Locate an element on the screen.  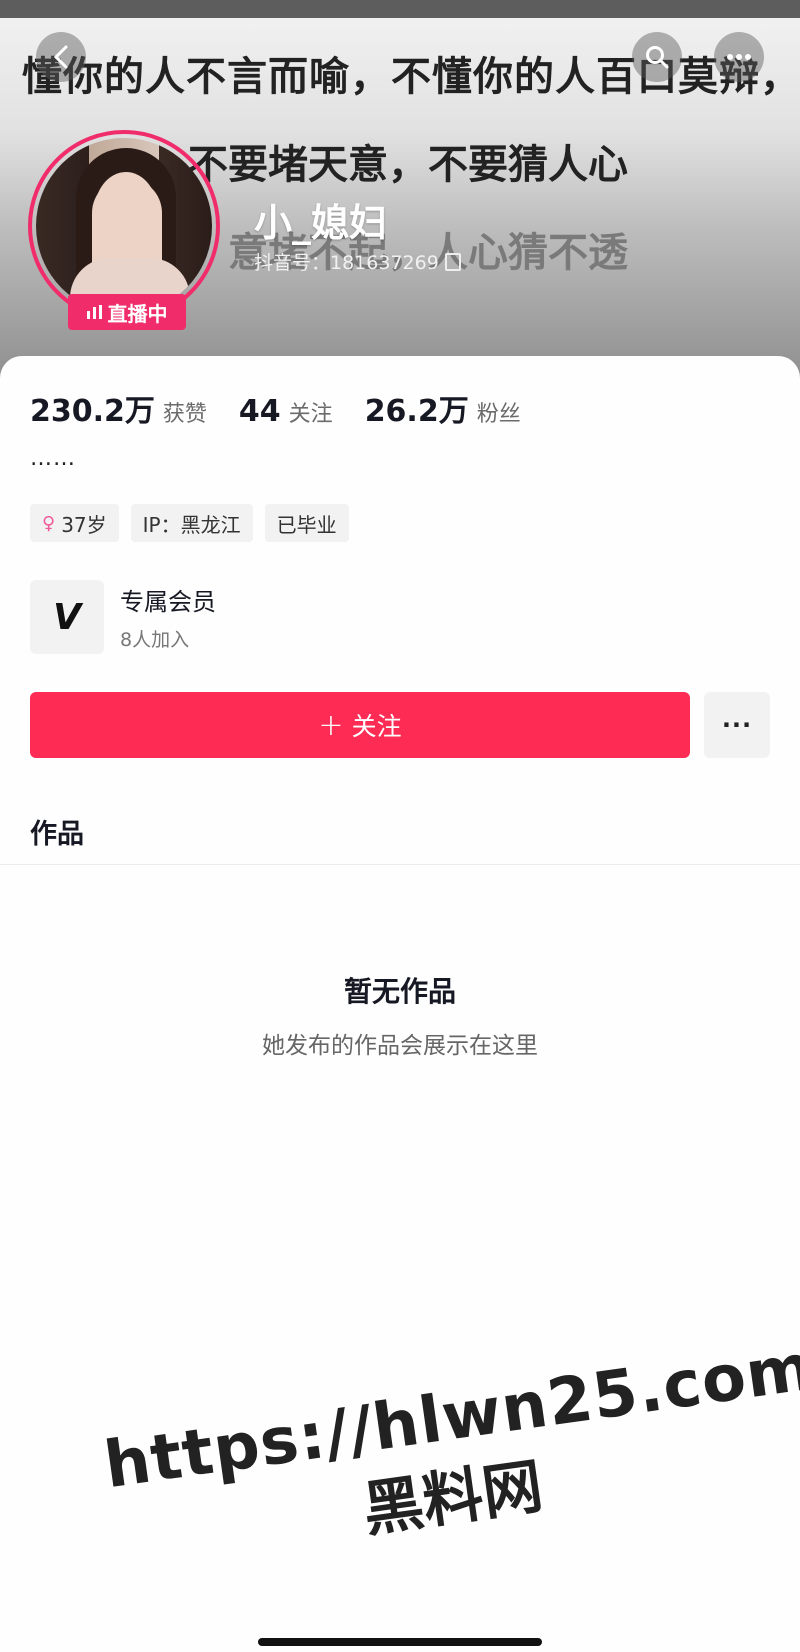
top-strip is located at coordinates (400, 9).